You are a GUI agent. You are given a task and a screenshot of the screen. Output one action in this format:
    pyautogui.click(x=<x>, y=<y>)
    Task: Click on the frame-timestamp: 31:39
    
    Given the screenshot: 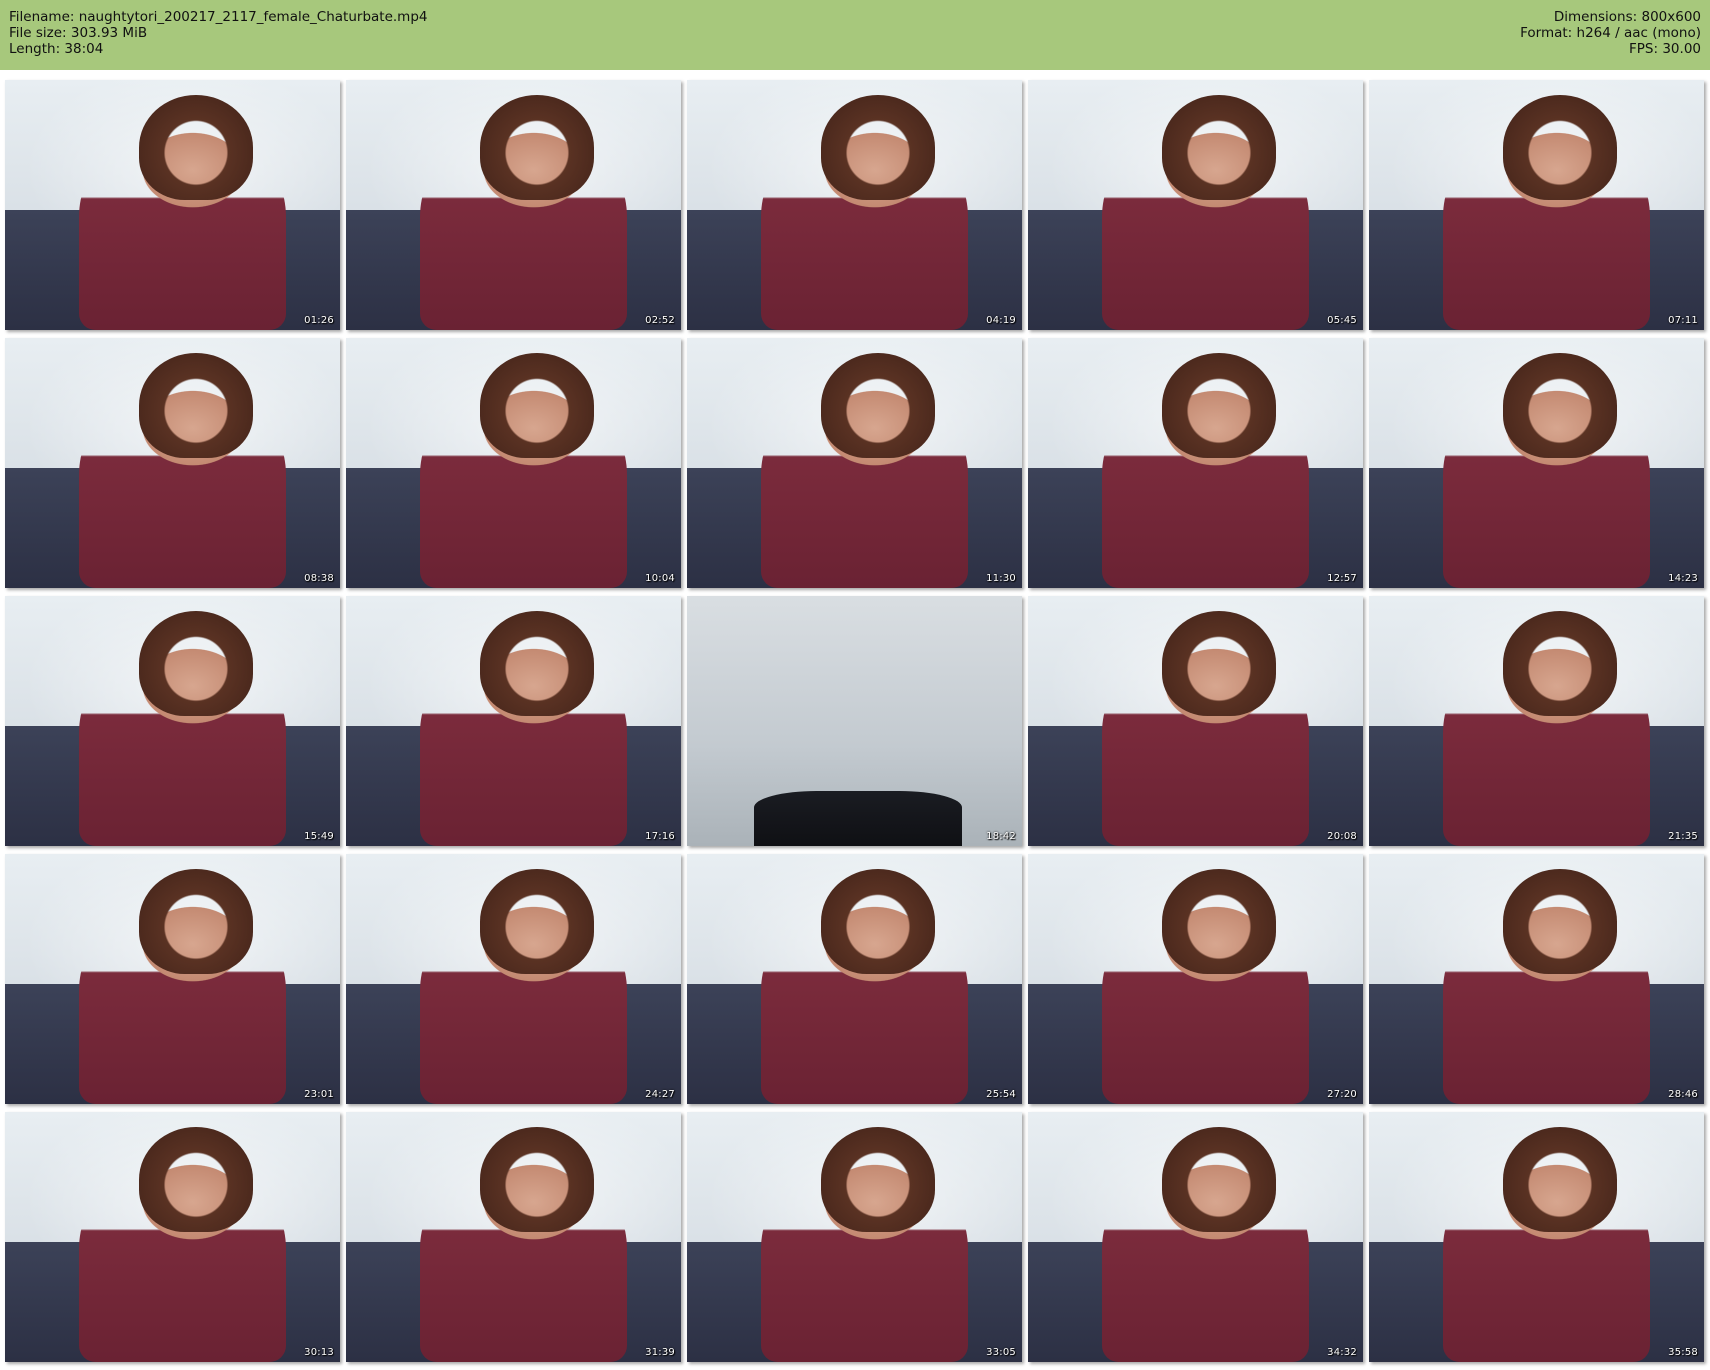 What is the action you would take?
    pyautogui.click(x=660, y=1352)
    